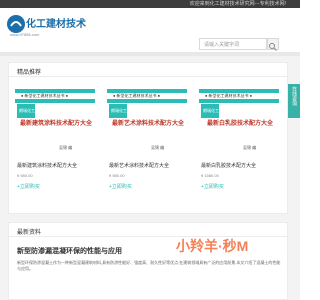  I want to click on watermark-logo: 小羚羊·秒M, so click(212, 246).